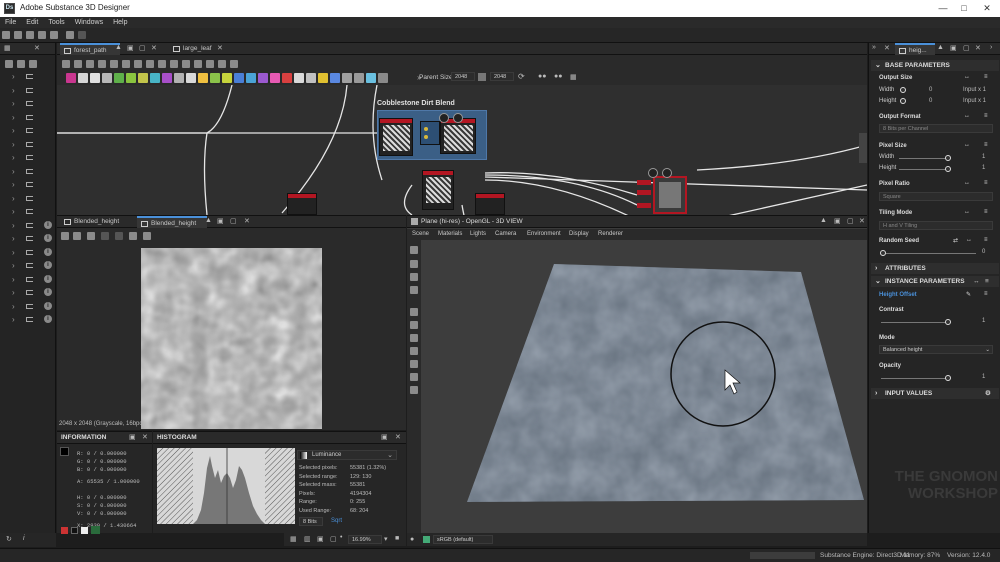 The height and width of the screenshot is (562, 1000). I want to click on cube-icon, so click(414, 338).